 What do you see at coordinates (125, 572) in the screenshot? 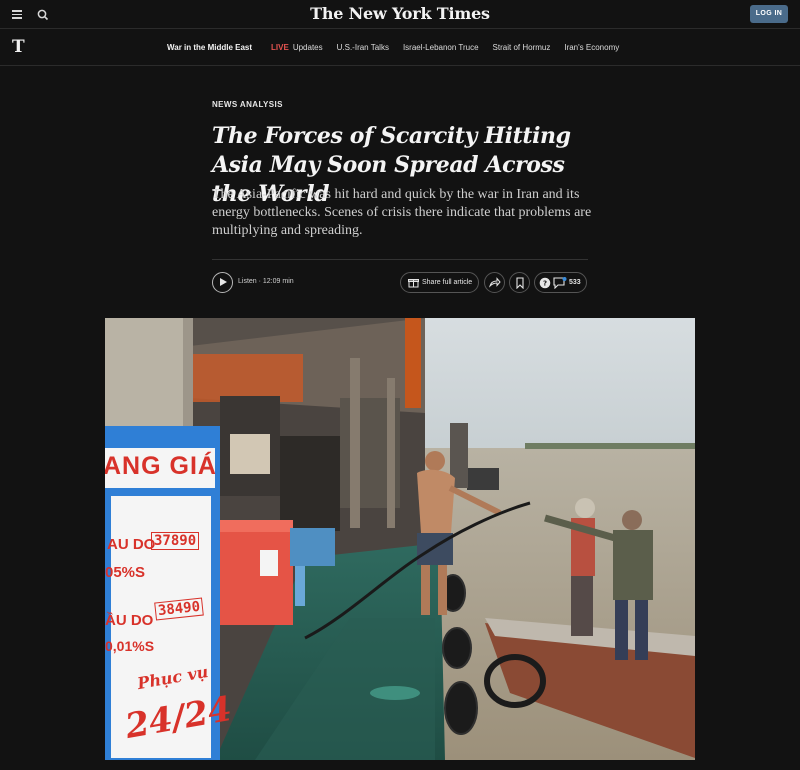
I see `sign-line2-label: 05%S` at bounding box center [125, 572].